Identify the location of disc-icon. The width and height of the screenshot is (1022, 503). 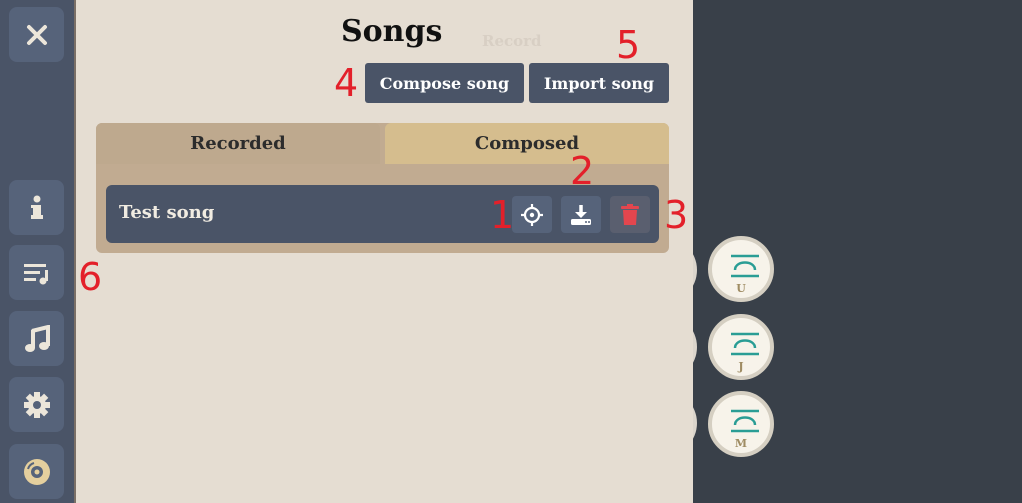
(36, 471).